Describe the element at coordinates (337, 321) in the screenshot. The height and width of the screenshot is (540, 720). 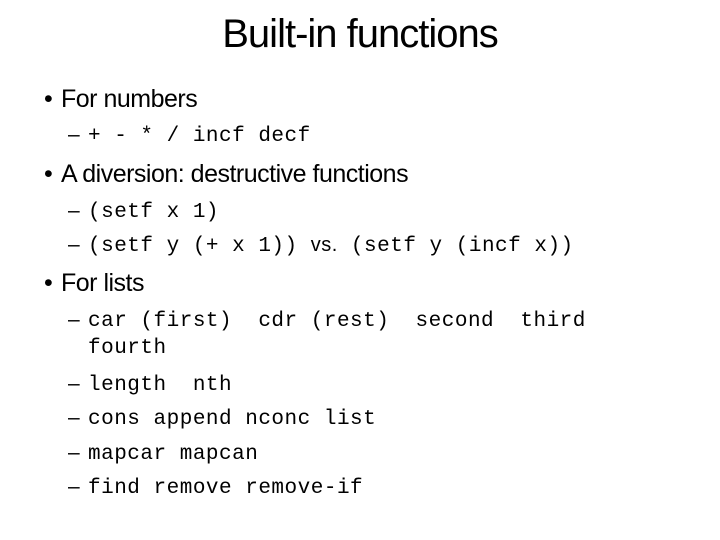
I see `sub-item-text: car (first) cdr (rest) second third` at that location.